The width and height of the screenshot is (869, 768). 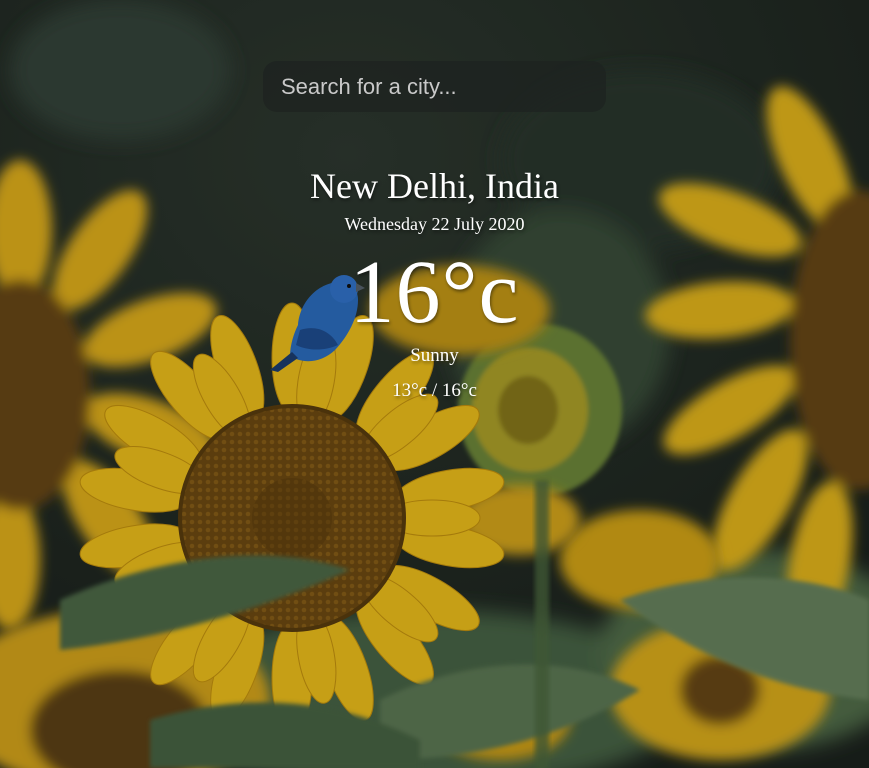 I want to click on search-input, so click(x=434, y=86).